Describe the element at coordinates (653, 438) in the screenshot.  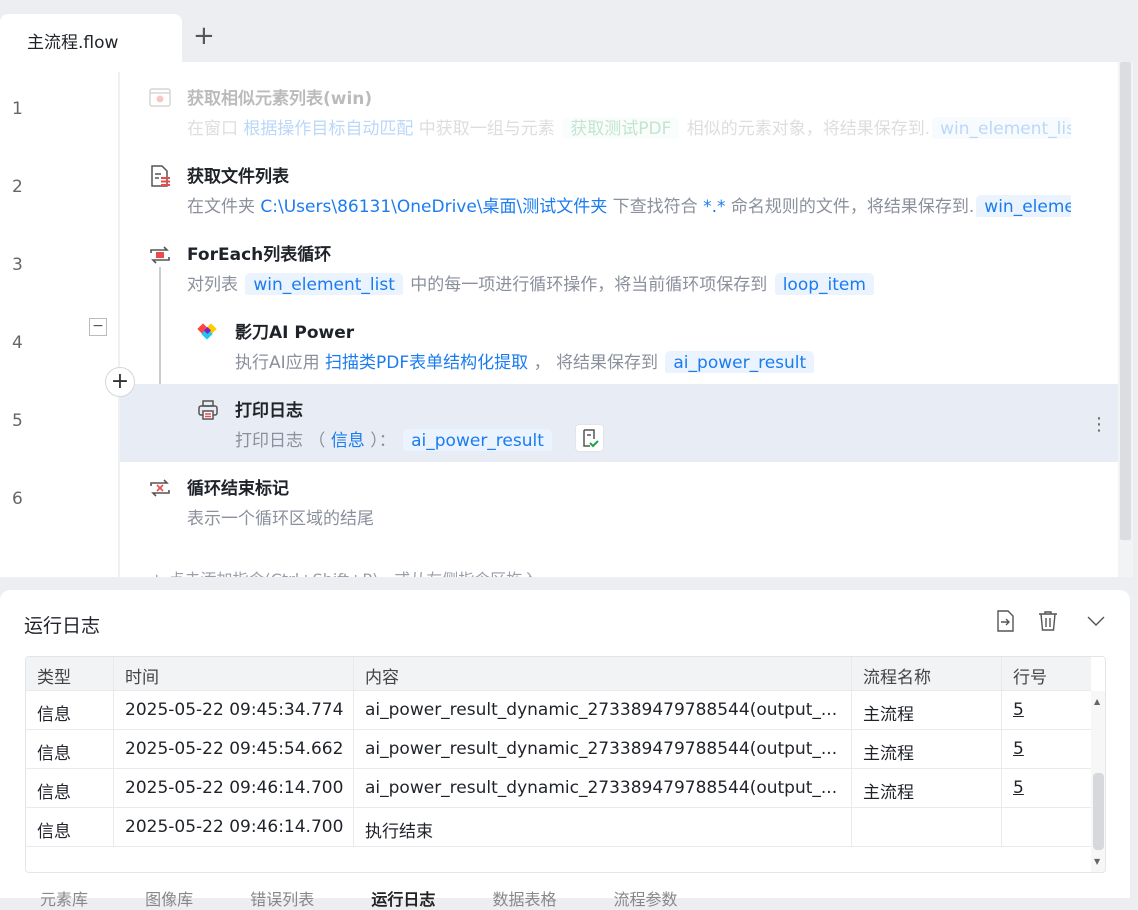
I see `step-description: 打印日志 （ 信息 ）： ai_power_result` at that location.